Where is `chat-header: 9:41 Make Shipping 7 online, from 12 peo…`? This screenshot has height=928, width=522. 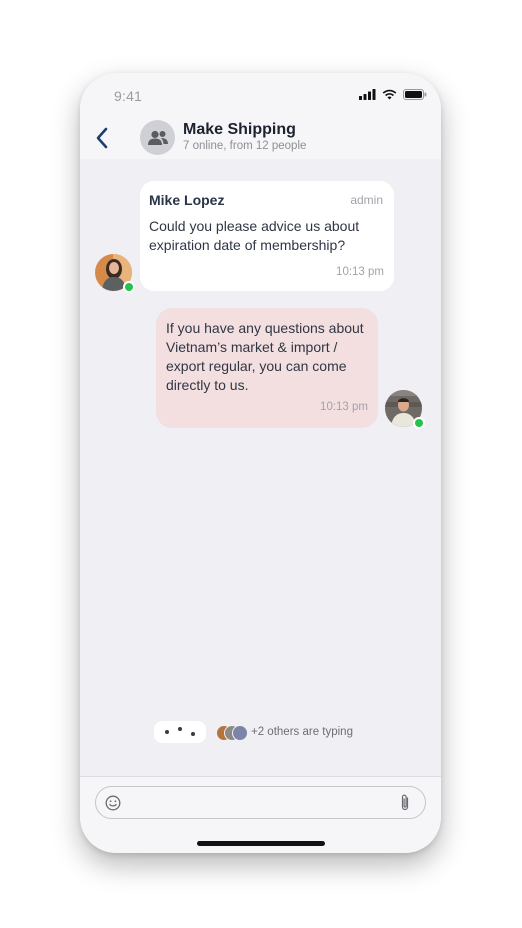 chat-header: 9:41 Make Shipping 7 online, from 12 peo… is located at coordinates (260, 116).